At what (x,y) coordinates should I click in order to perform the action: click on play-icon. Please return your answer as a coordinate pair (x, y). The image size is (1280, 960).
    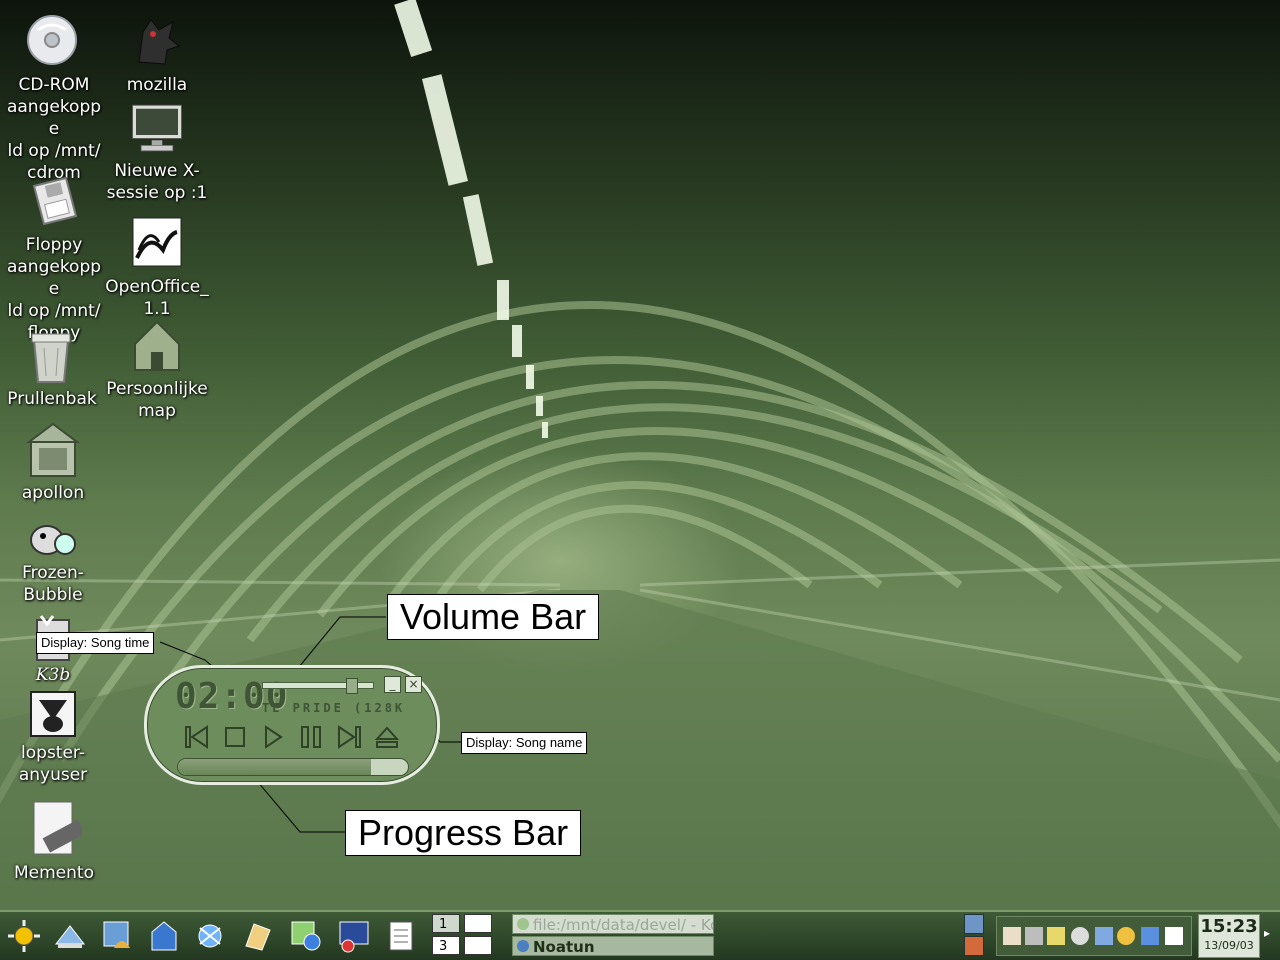
    Looking at the image, I should click on (274, 737).